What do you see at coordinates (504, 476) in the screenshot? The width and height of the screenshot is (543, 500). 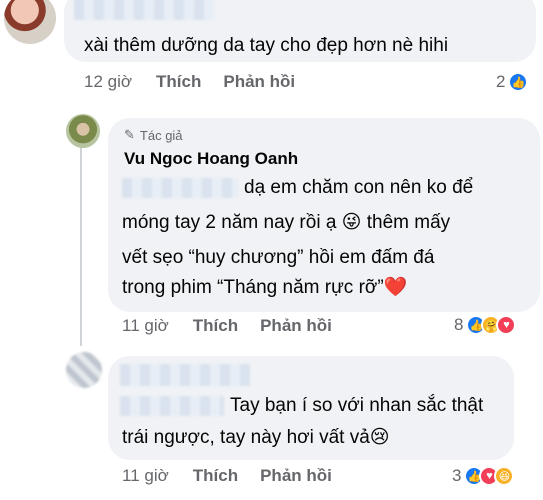 I see `haha-icon: 😆` at bounding box center [504, 476].